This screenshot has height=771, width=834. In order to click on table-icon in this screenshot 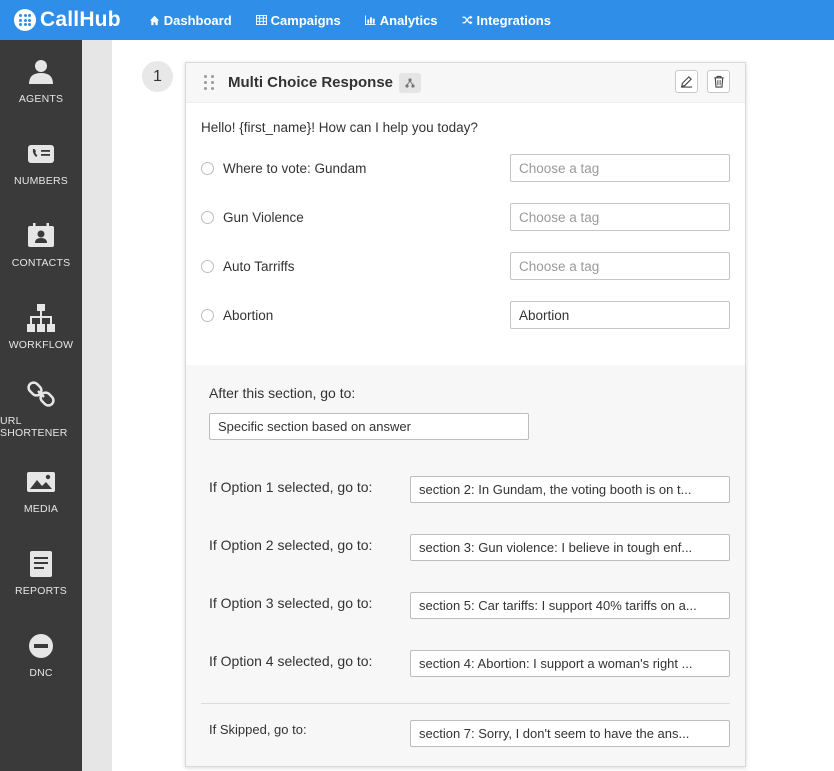, I will do `click(261, 20)`.